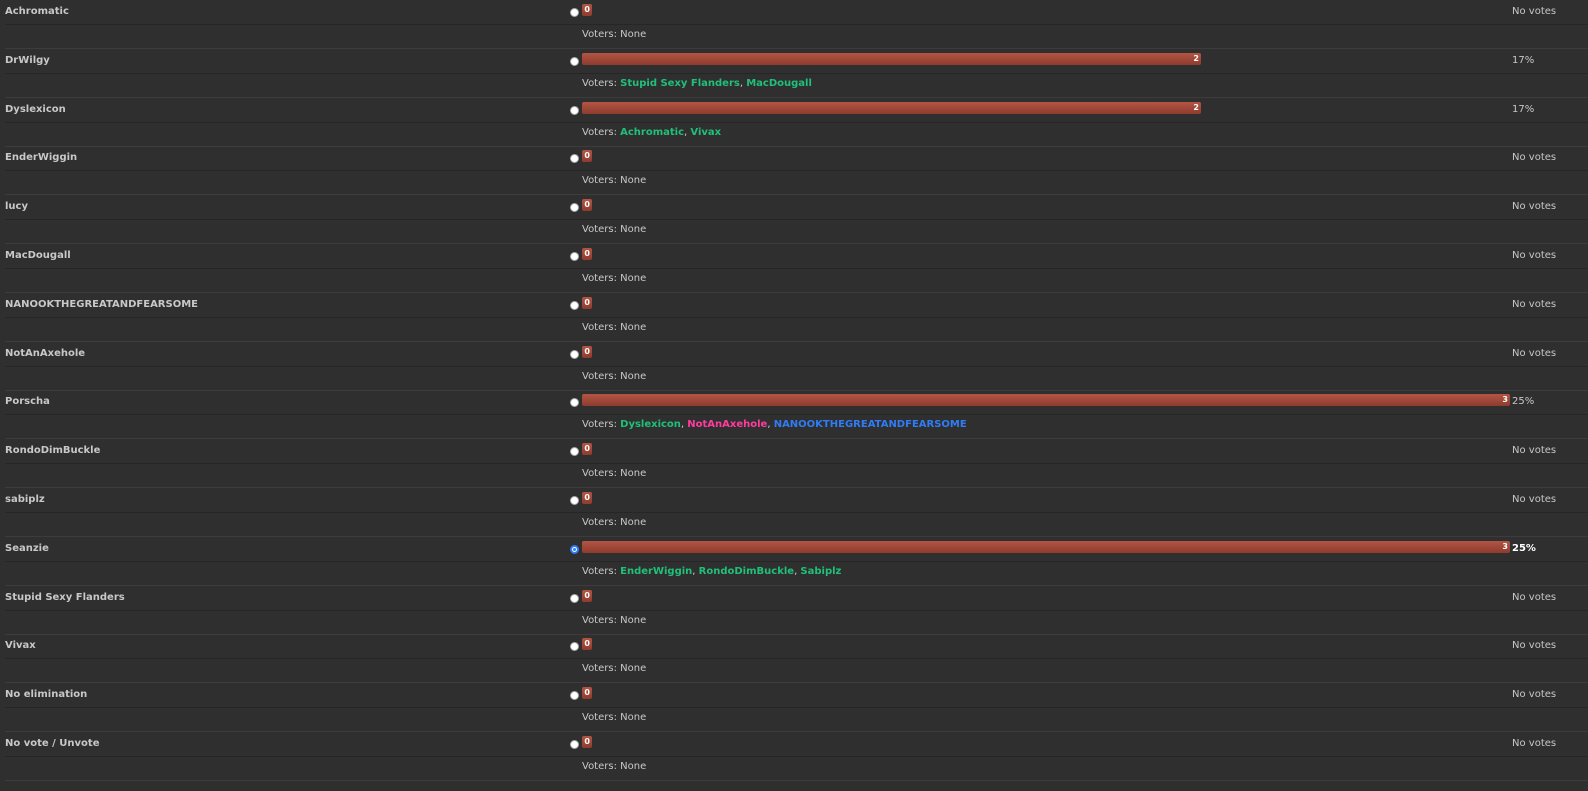  Describe the element at coordinates (680, 83) in the screenshot. I see `voter-link: Stupid Sexy Flanders` at that location.